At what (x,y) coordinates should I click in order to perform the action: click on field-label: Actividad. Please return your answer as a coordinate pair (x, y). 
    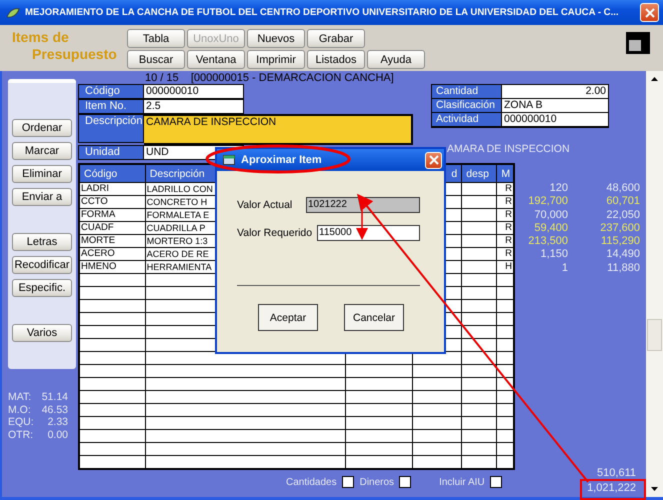
    Looking at the image, I should click on (467, 120).